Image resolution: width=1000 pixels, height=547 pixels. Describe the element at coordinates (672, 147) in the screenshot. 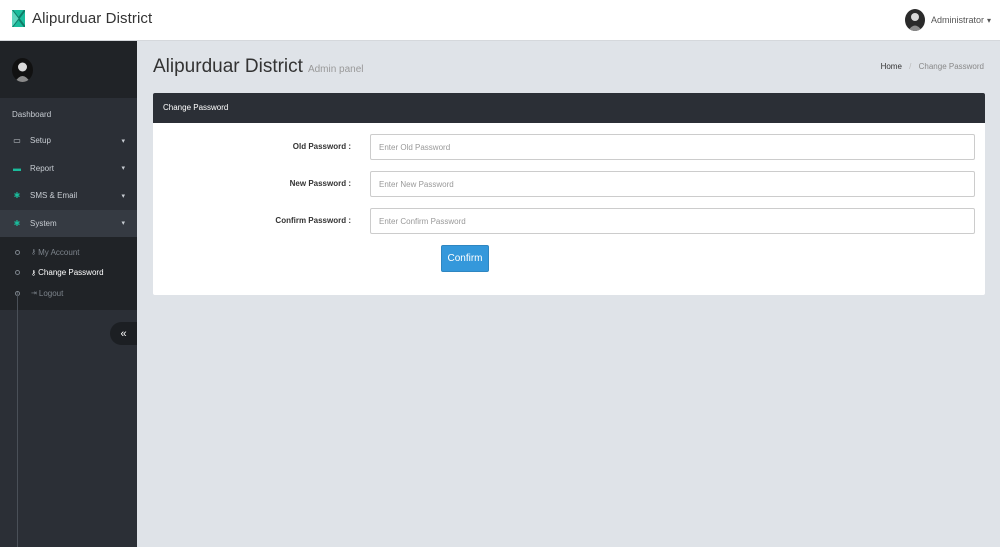

I see `old-password-field` at that location.